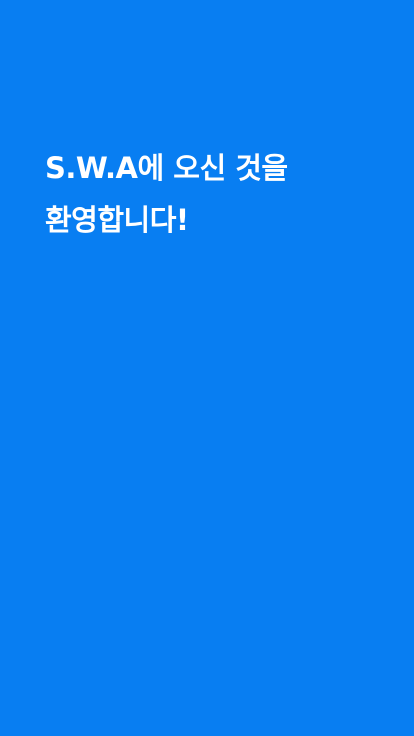  Describe the element at coordinates (166, 194) in the screenshot. I see `welcome-heading: S.W.A에 오신 것을 환영합니다!` at that location.